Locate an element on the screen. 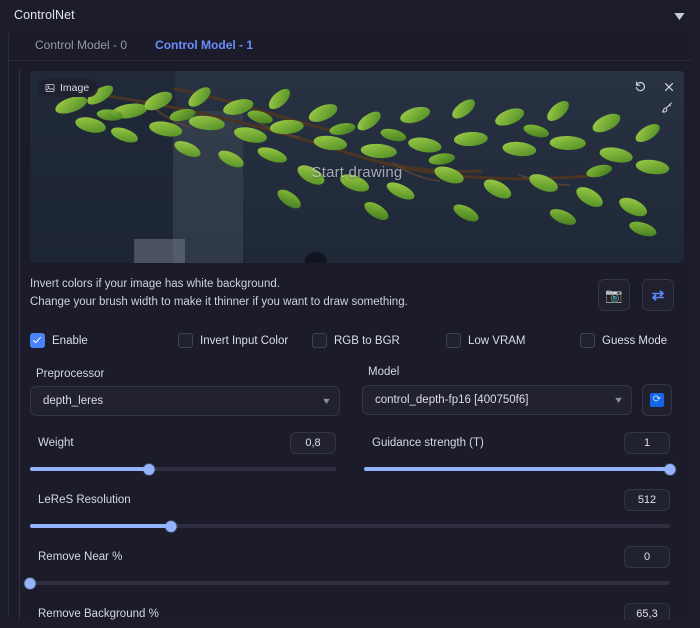 The image size is (700, 628). slider-leres-resolution: LeReS Resolution 512 is located at coordinates (357, 510).